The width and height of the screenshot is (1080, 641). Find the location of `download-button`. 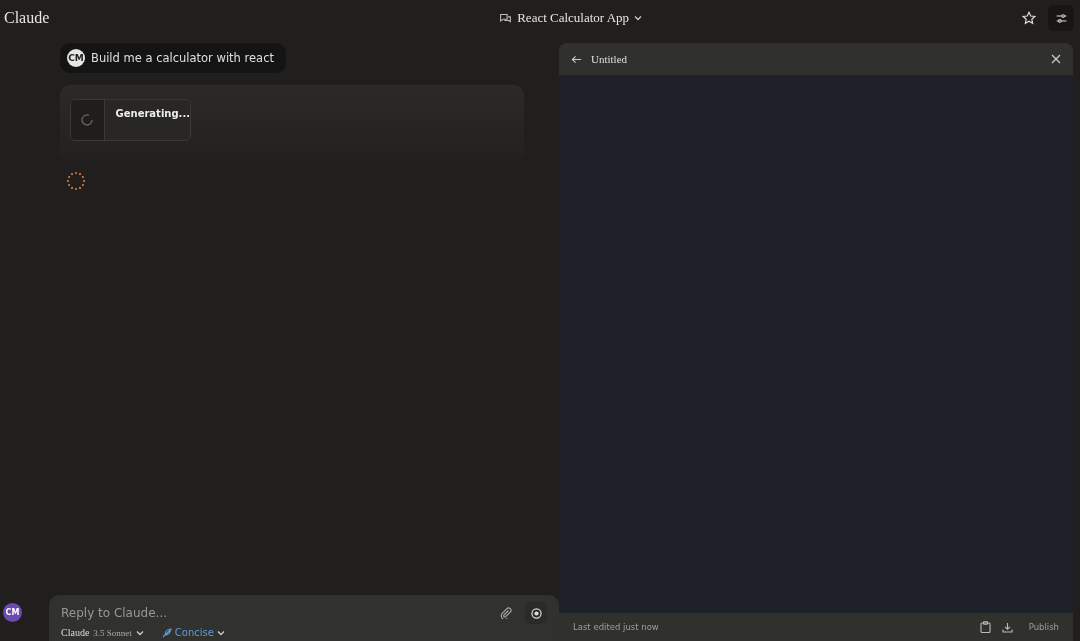

download-button is located at coordinates (1007, 627).